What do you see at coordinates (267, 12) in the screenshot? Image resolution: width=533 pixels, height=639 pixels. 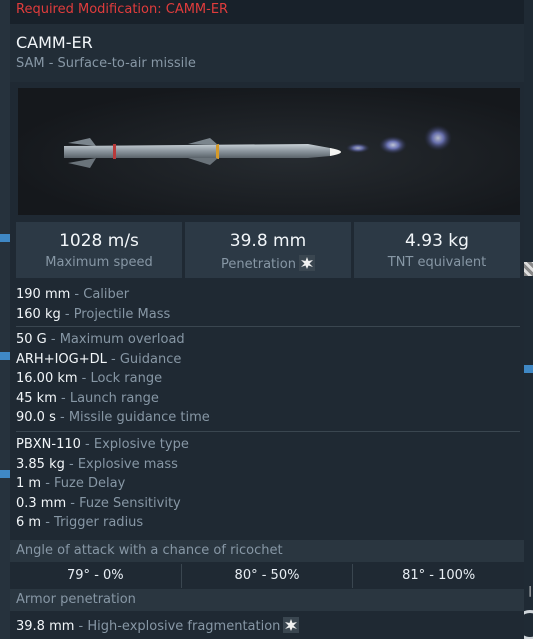 I see `required-modification: Required Modification: CAMM-ER` at bounding box center [267, 12].